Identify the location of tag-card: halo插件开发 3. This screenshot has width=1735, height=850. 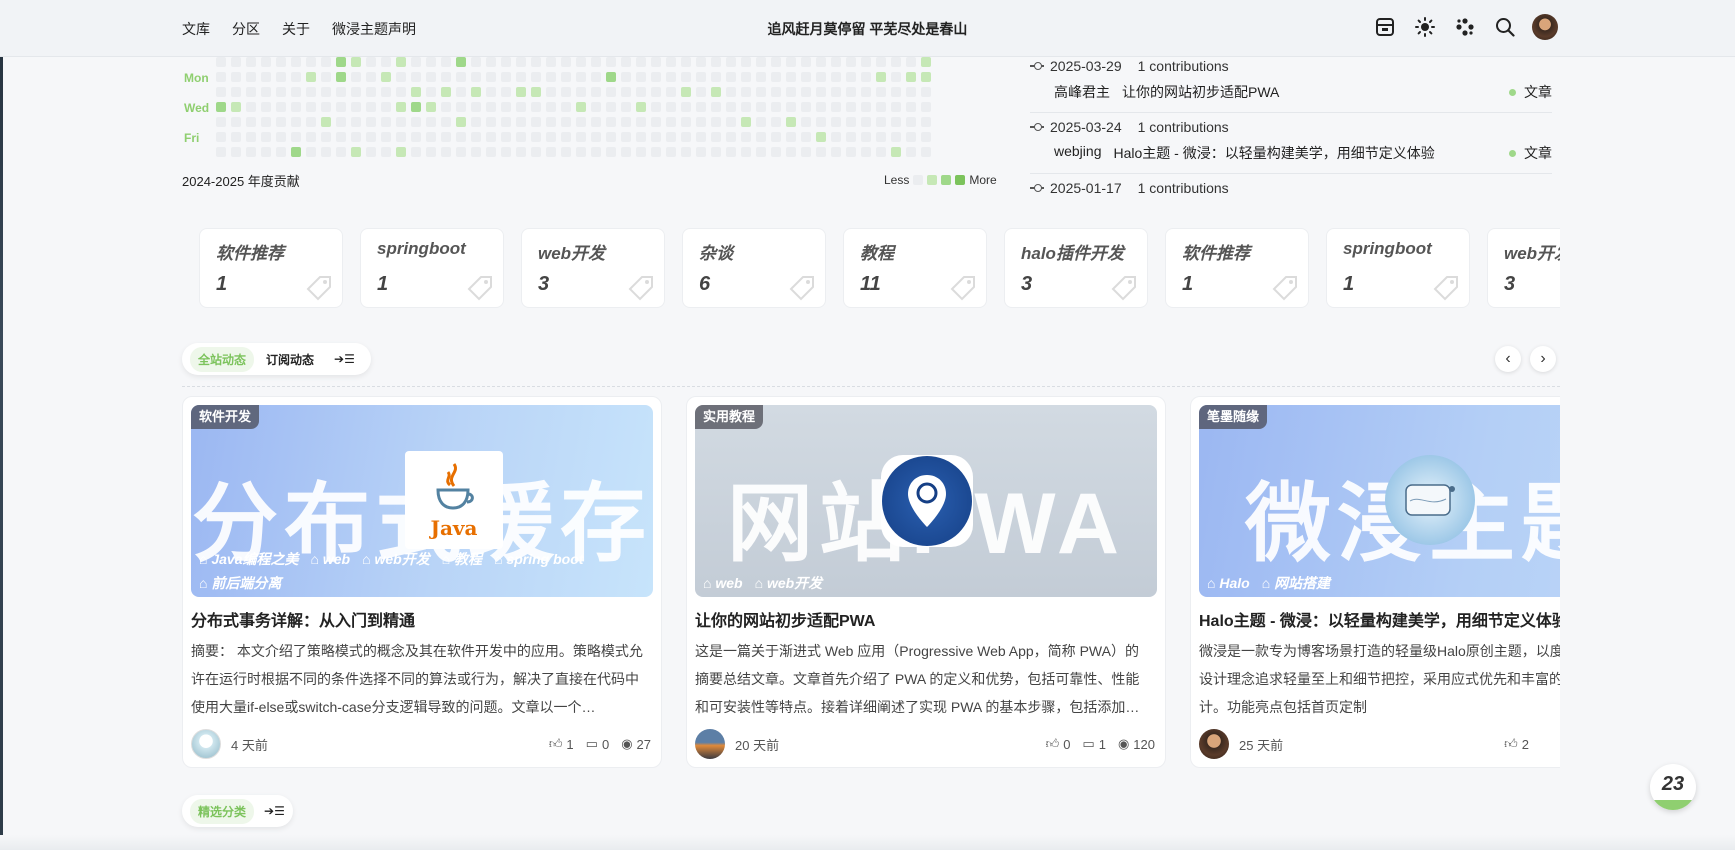
(1076, 268).